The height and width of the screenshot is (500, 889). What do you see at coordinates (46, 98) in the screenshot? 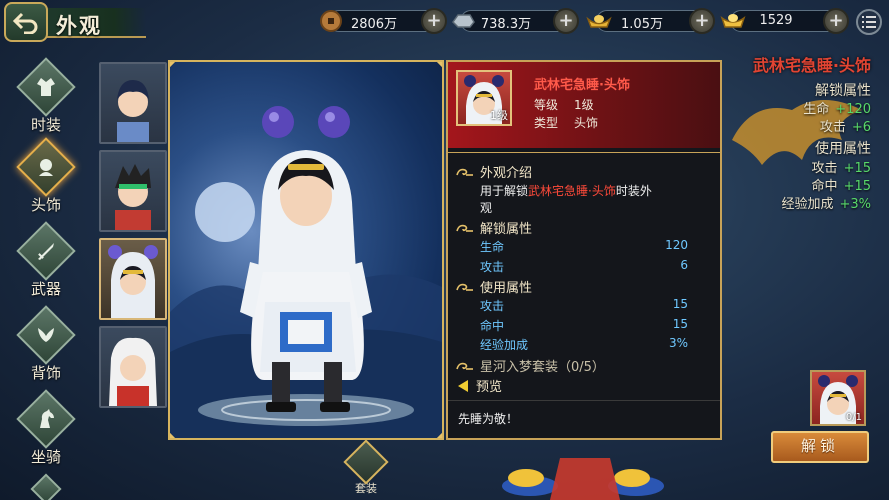
I see `tab-fashion: 时装` at bounding box center [46, 98].